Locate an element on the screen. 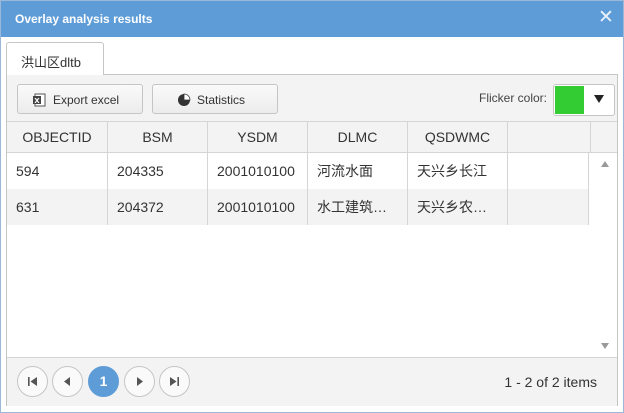 Image resolution: width=624 pixels, height=413 pixels. first-page-icon is located at coordinates (32, 381).